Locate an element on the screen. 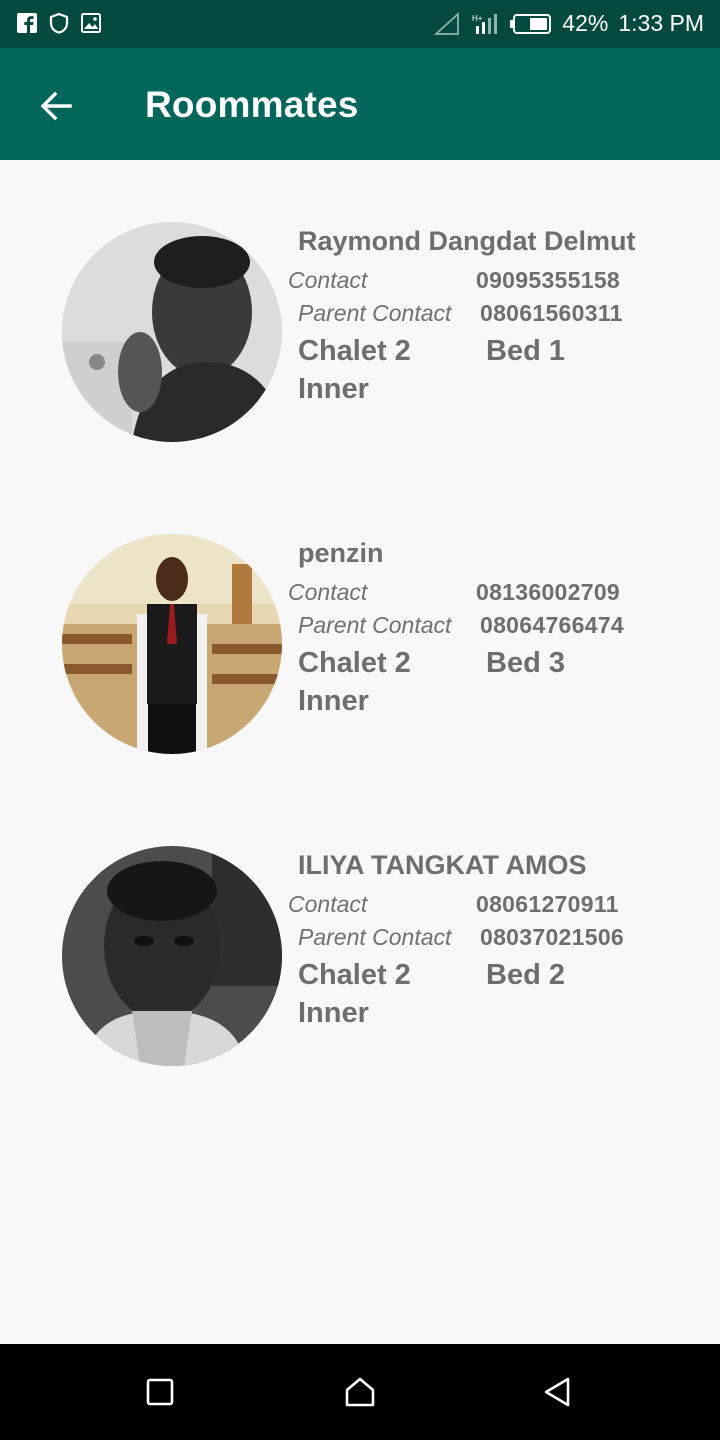 The height and width of the screenshot is (1440, 720). image-icon is located at coordinates (91, 23).